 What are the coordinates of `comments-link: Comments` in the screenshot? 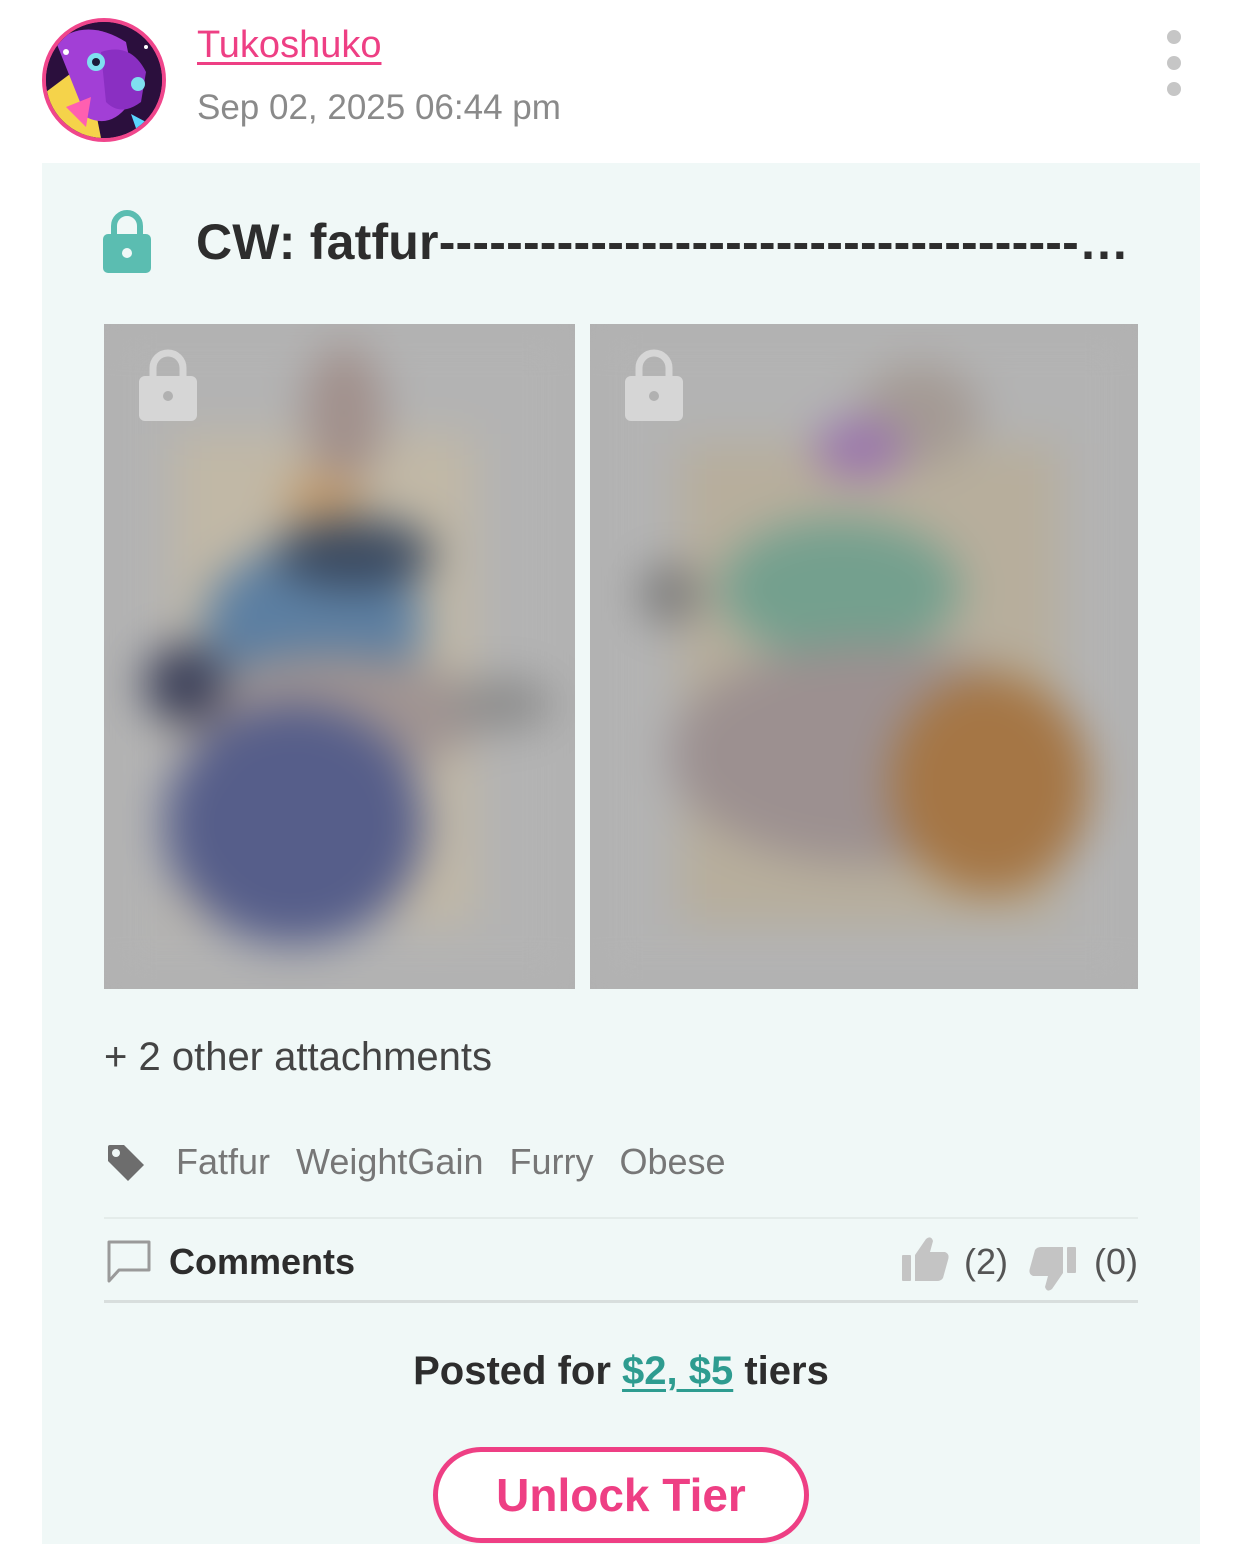 It's located at (262, 1262).